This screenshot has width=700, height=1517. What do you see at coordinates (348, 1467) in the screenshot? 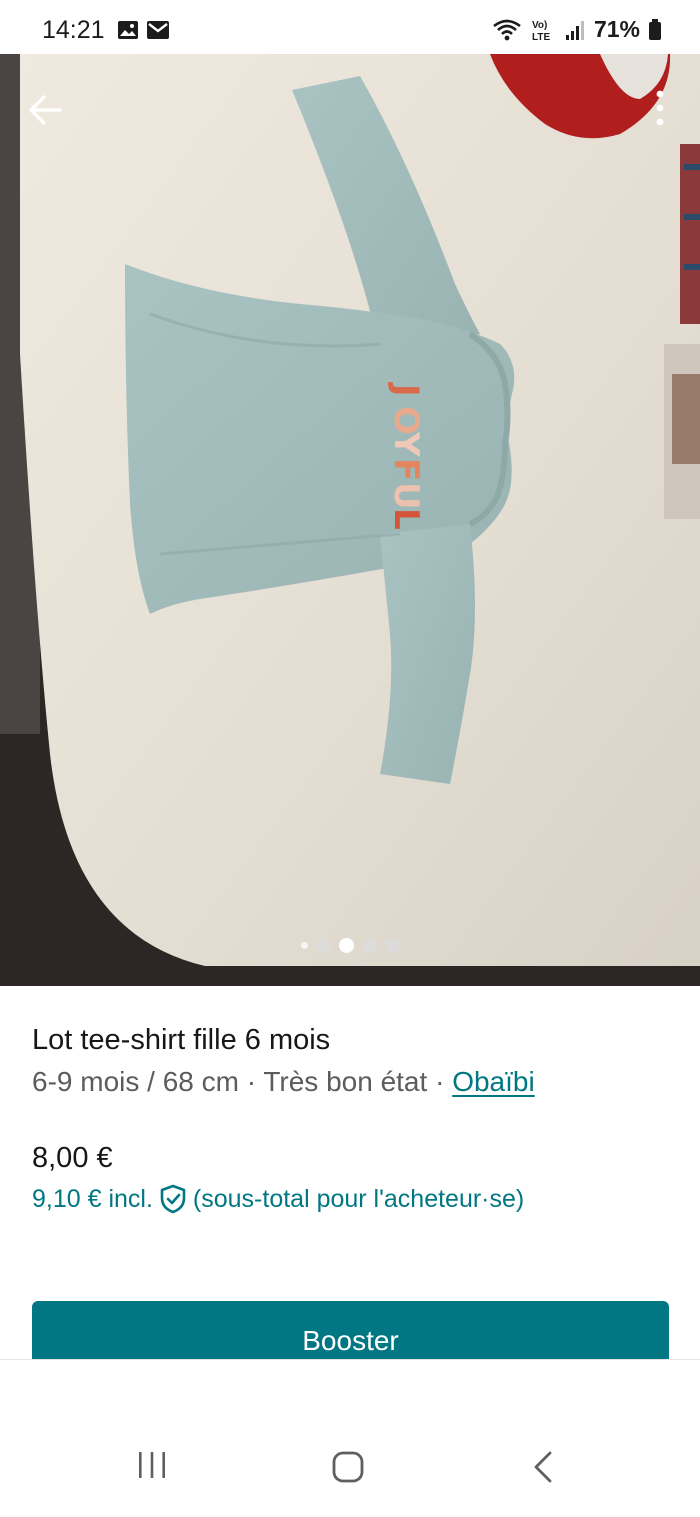
I see `home-icon` at bounding box center [348, 1467].